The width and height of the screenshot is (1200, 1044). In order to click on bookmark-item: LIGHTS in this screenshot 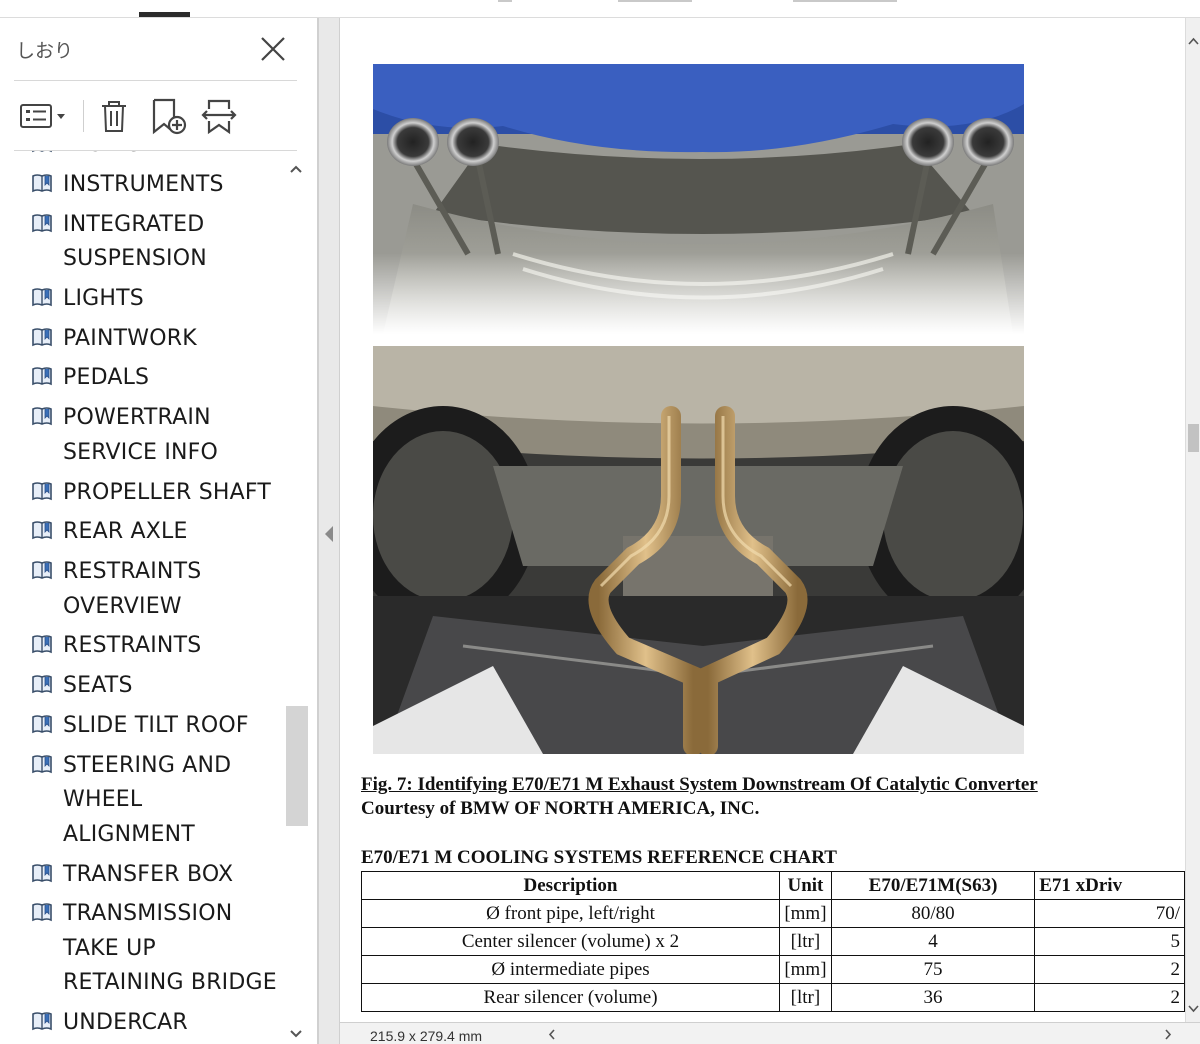, I will do `click(142, 299)`.